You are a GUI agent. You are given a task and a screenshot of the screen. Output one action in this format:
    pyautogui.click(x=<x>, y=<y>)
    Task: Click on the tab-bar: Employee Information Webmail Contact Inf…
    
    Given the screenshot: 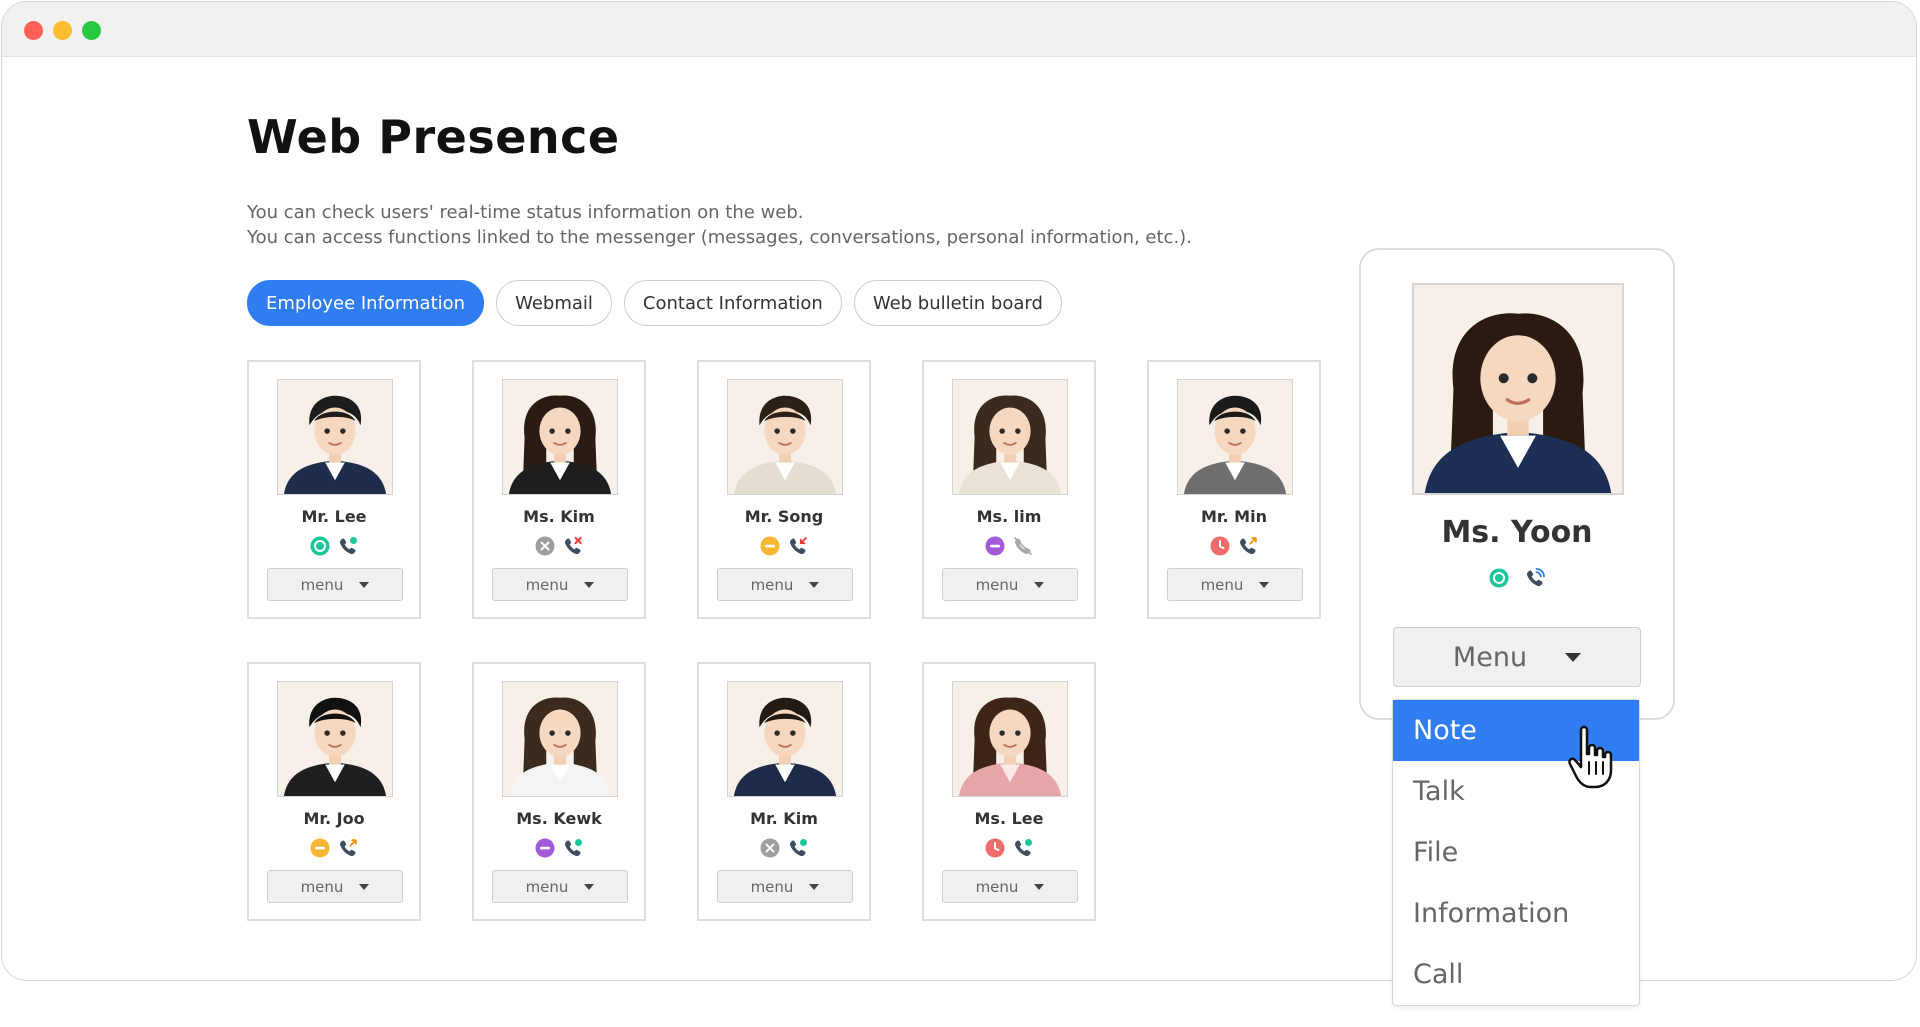 What is the action you would take?
    pyautogui.click(x=654, y=303)
    